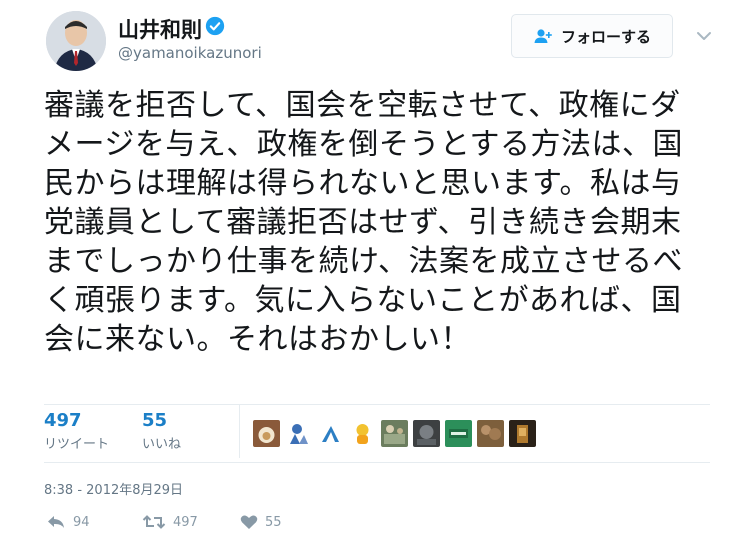  What do you see at coordinates (81, 522) in the screenshot?
I see `reply-count: 94` at bounding box center [81, 522].